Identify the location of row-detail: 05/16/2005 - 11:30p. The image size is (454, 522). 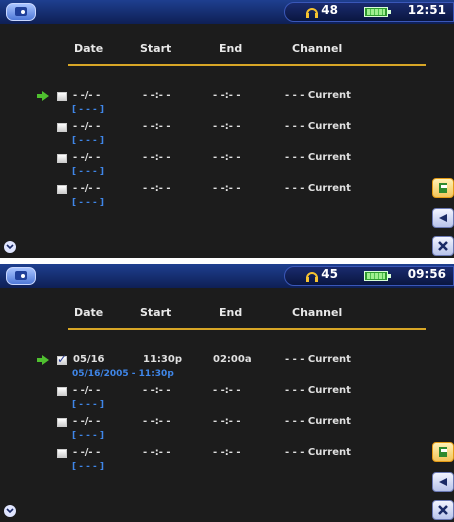
(123, 374).